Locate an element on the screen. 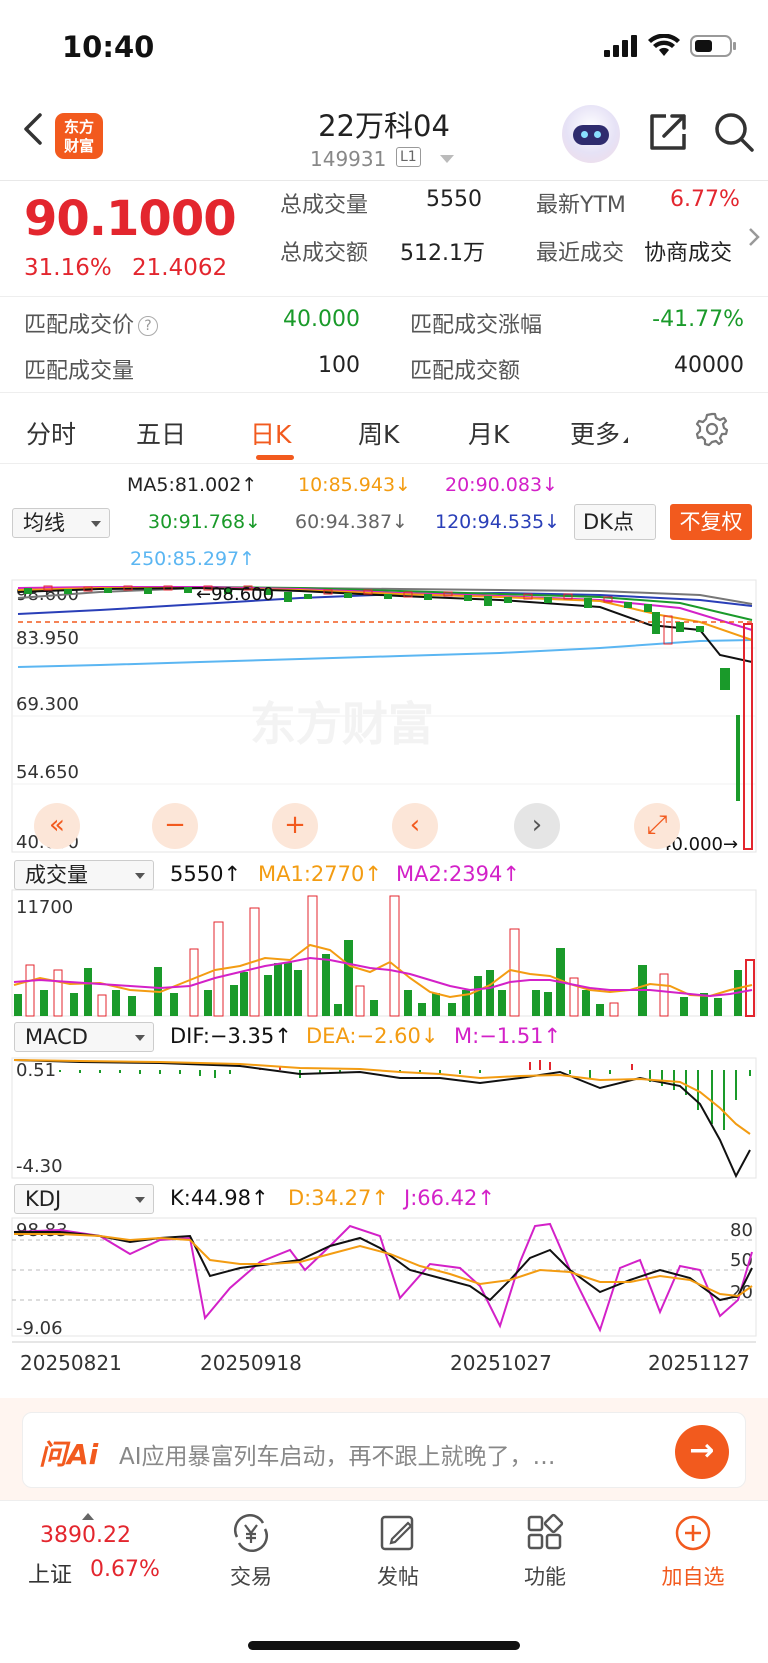  price-axis-label: 69.300 is located at coordinates (47, 704).